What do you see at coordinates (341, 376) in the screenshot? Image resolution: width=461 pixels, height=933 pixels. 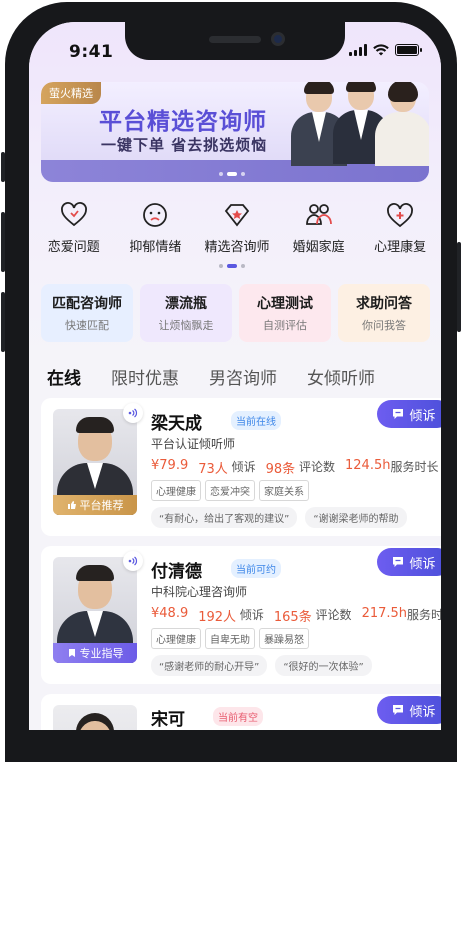 I see `tab-female-listener: 女倾听师` at bounding box center [341, 376].